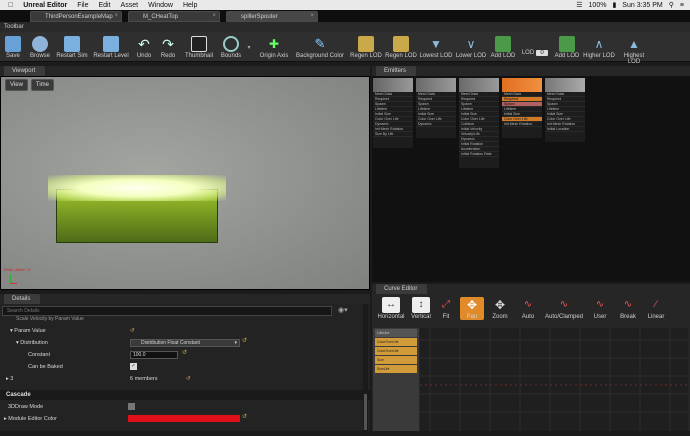 Image resolution: width=690 pixels, height=436 pixels. Describe the element at coordinates (365, 412) in the screenshot. I see `scrollbar-thumb` at that location.